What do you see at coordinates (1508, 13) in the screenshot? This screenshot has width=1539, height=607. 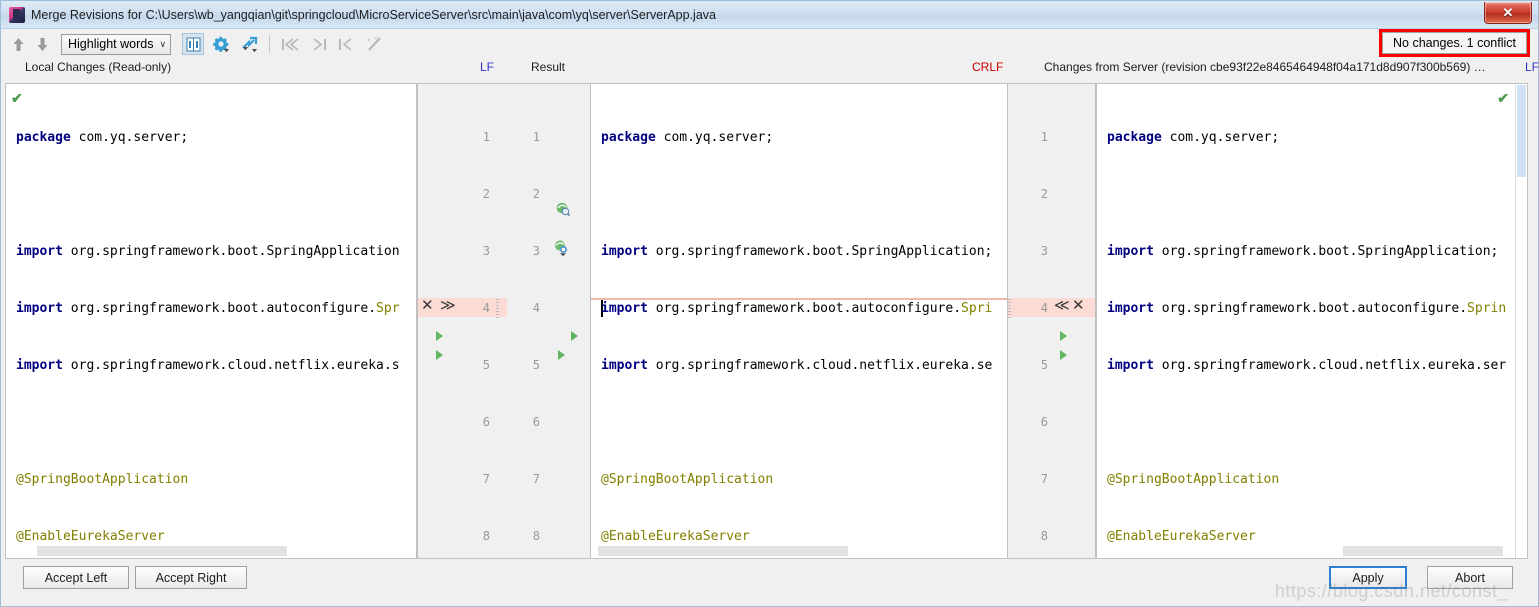 I see `close-icon: ✕` at bounding box center [1508, 13].